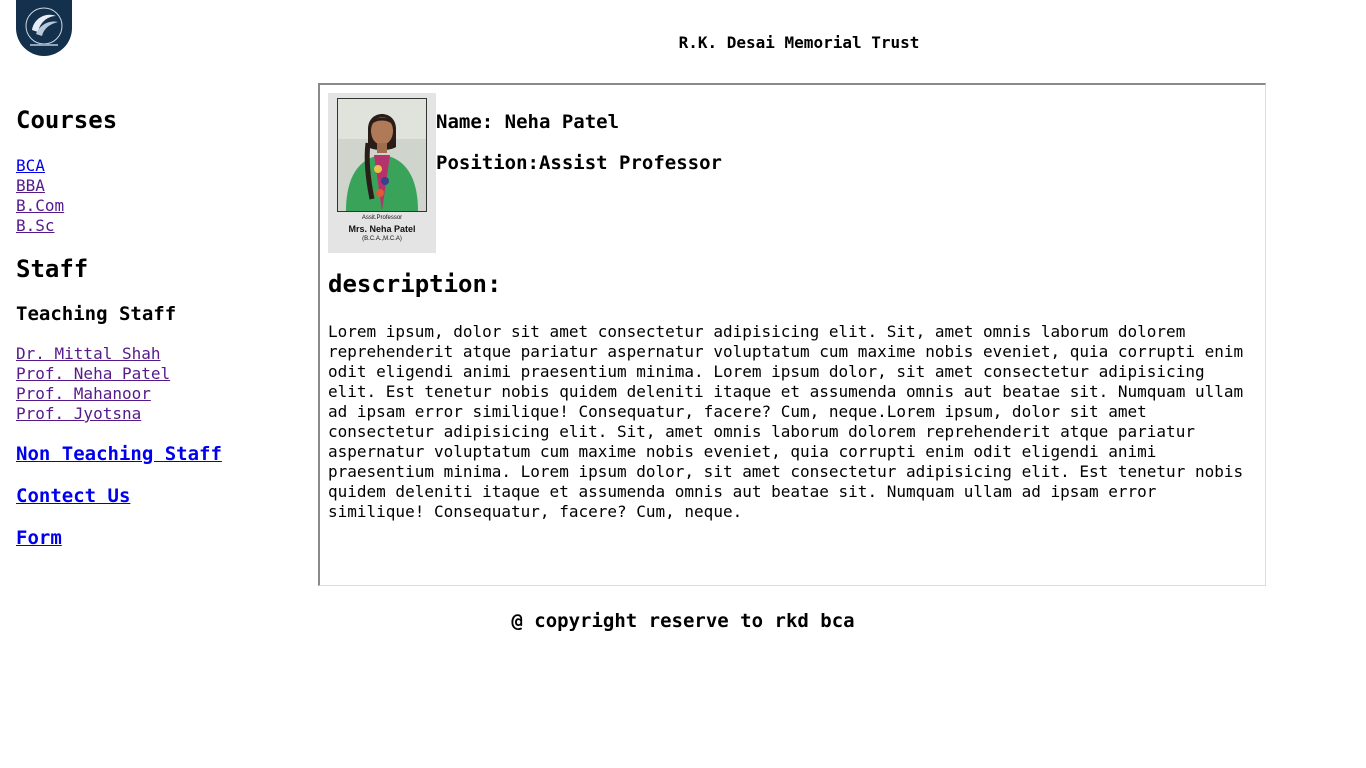 This screenshot has height=768, width=1366. Describe the element at coordinates (382, 229) in the screenshot. I see `card-name-text: Mrs. Neha Patel` at that location.